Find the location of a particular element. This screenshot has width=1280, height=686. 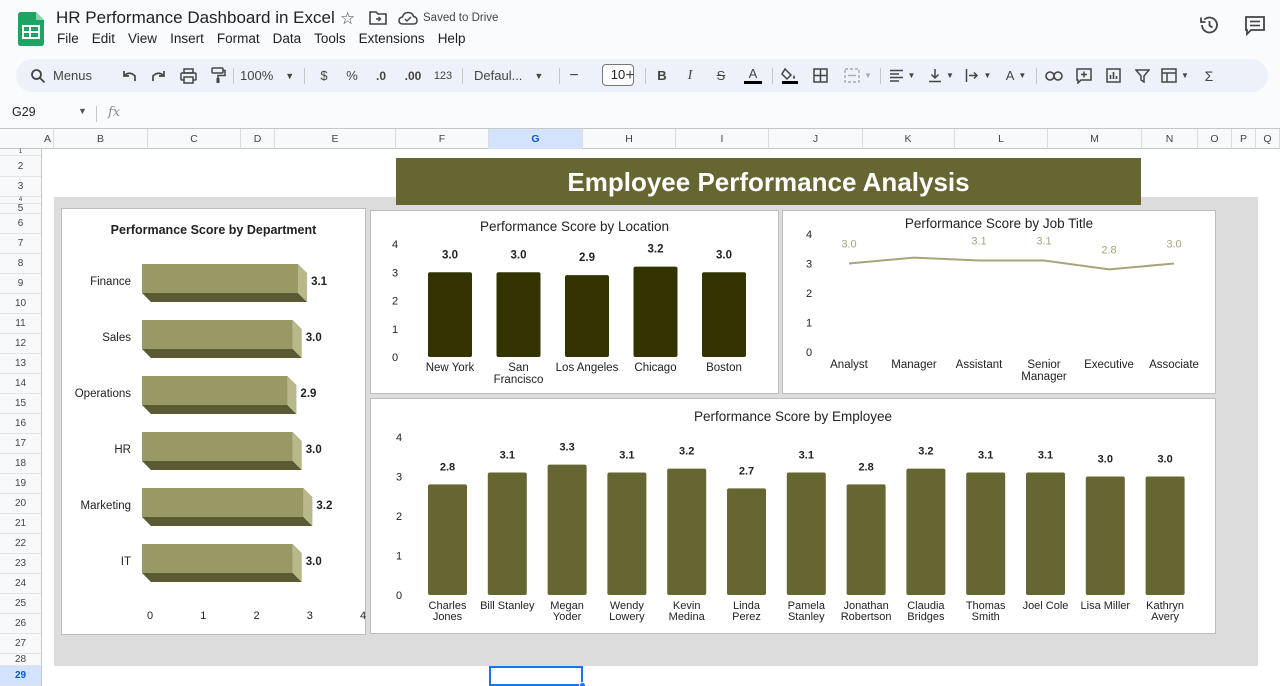

menu-edit: Edit is located at coordinates (103, 38).